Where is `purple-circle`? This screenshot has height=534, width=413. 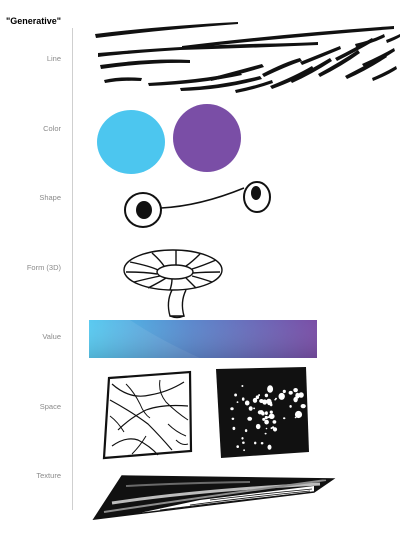
purple-circle is located at coordinates (207, 138).